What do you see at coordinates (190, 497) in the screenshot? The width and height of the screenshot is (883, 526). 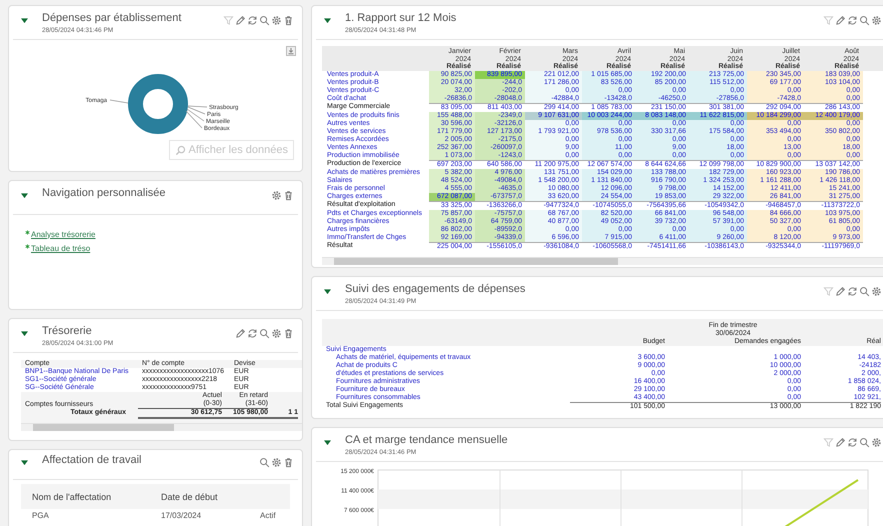 I see `column-header: Date de début` at bounding box center [190, 497].